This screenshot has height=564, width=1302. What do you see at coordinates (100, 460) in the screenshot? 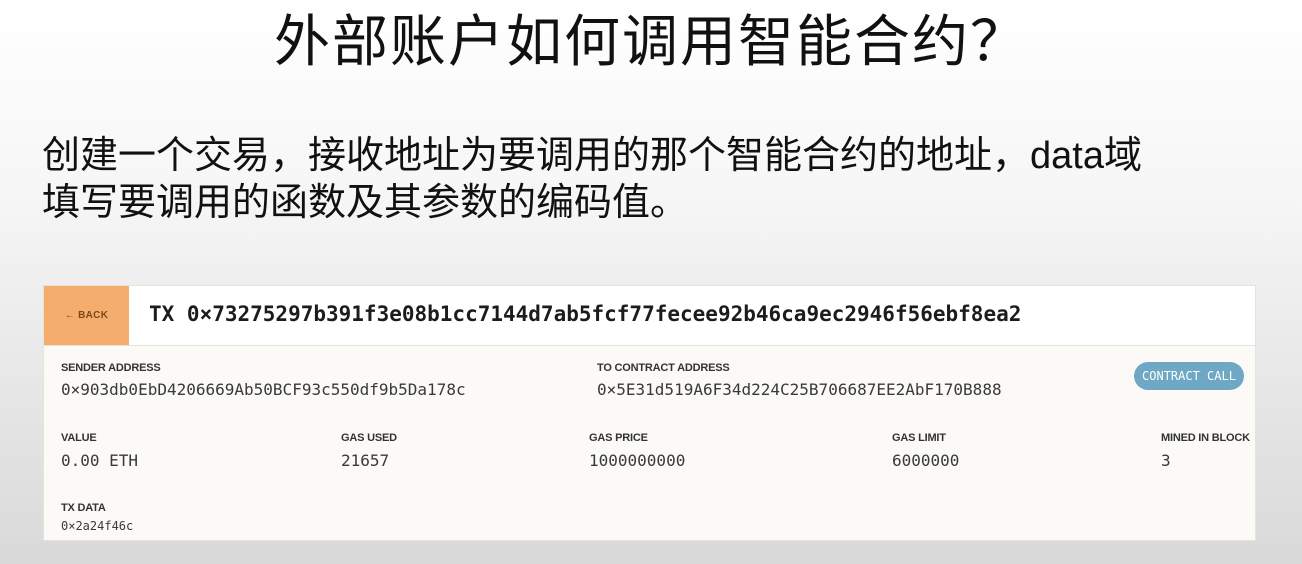
I see `value-value: 0.00 ETH` at bounding box center [100, 460].